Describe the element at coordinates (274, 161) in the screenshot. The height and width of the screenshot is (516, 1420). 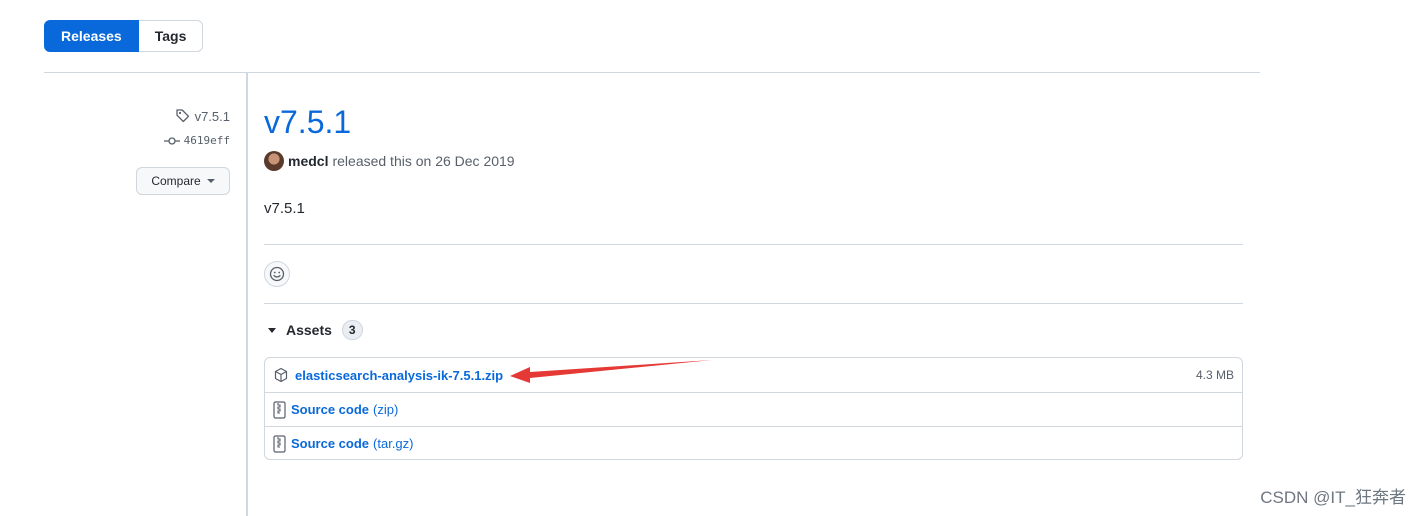
I see `avatar` at that location.